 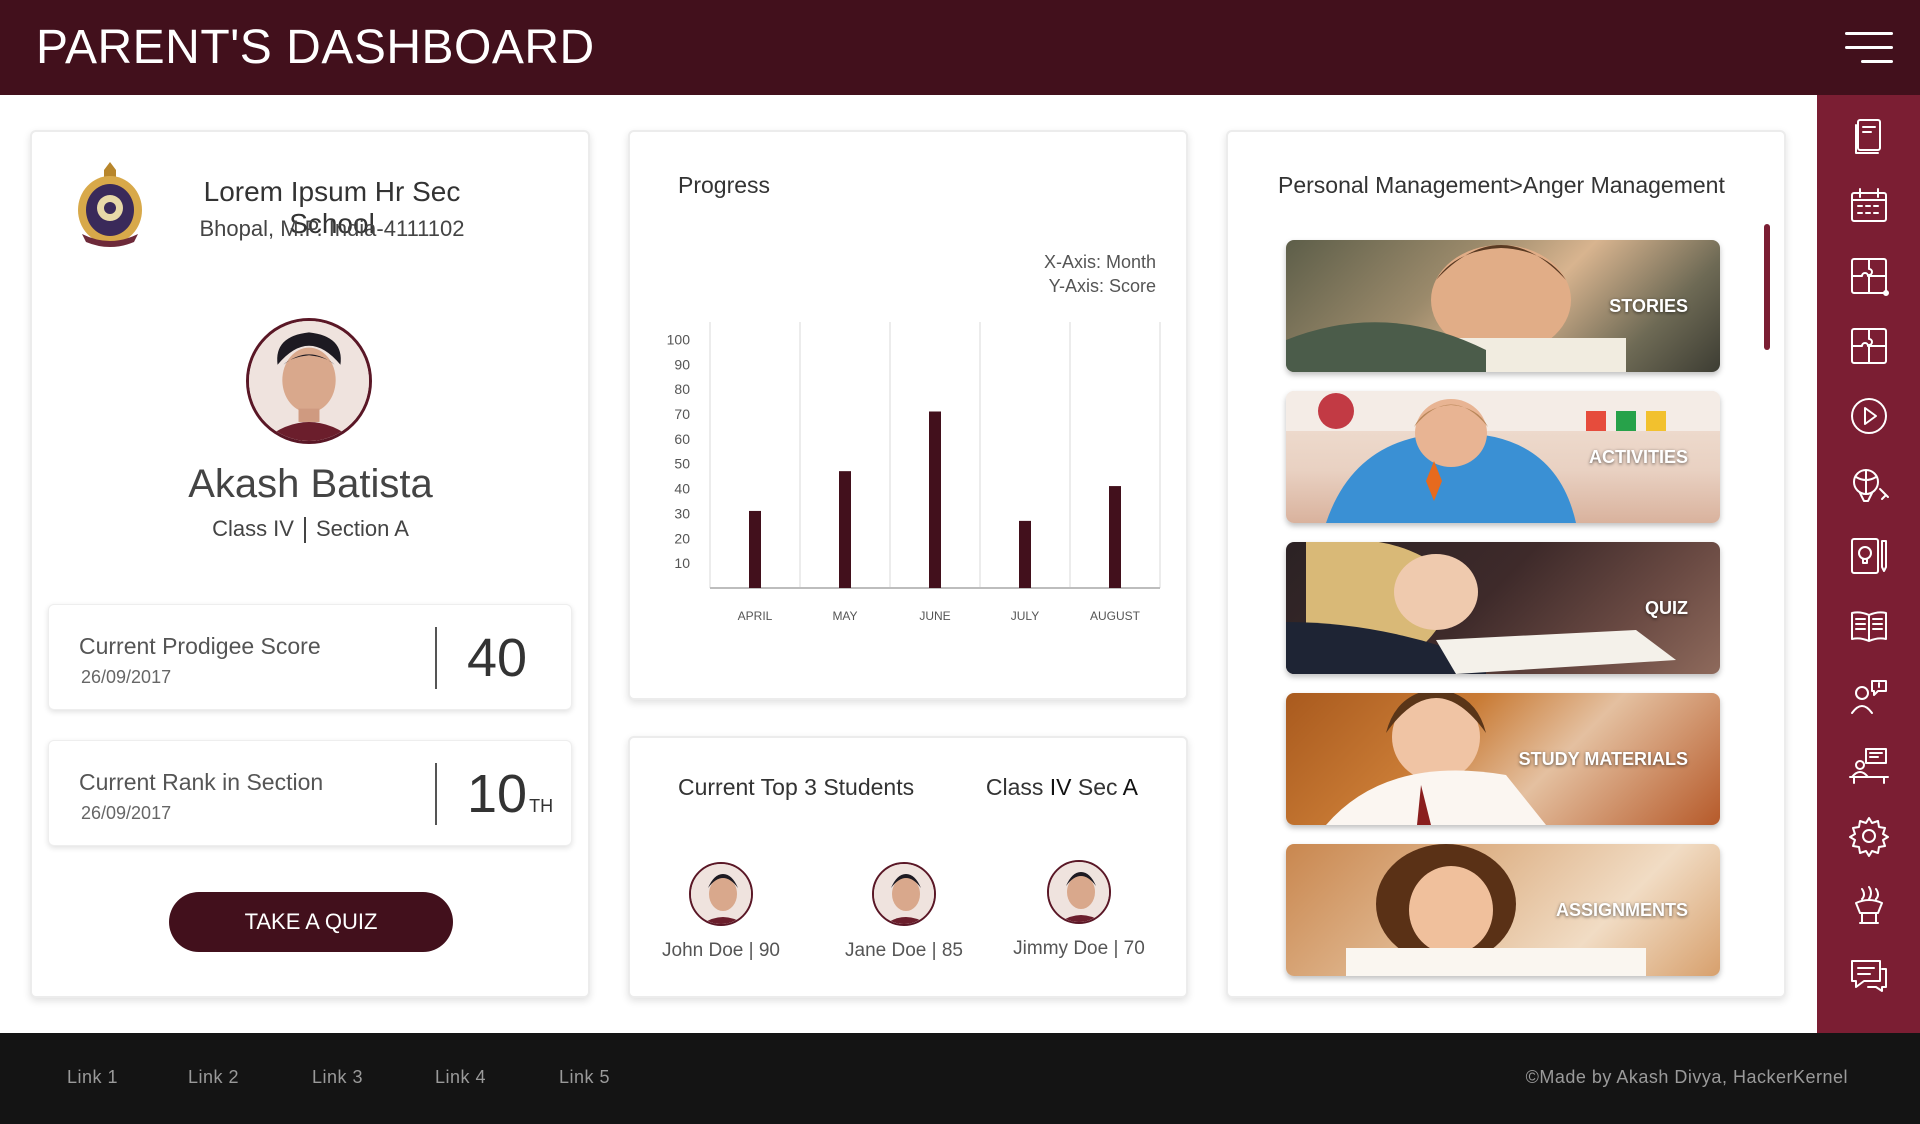 I want to click on puzzle-alt-icon, so click(x=1869, y=346).